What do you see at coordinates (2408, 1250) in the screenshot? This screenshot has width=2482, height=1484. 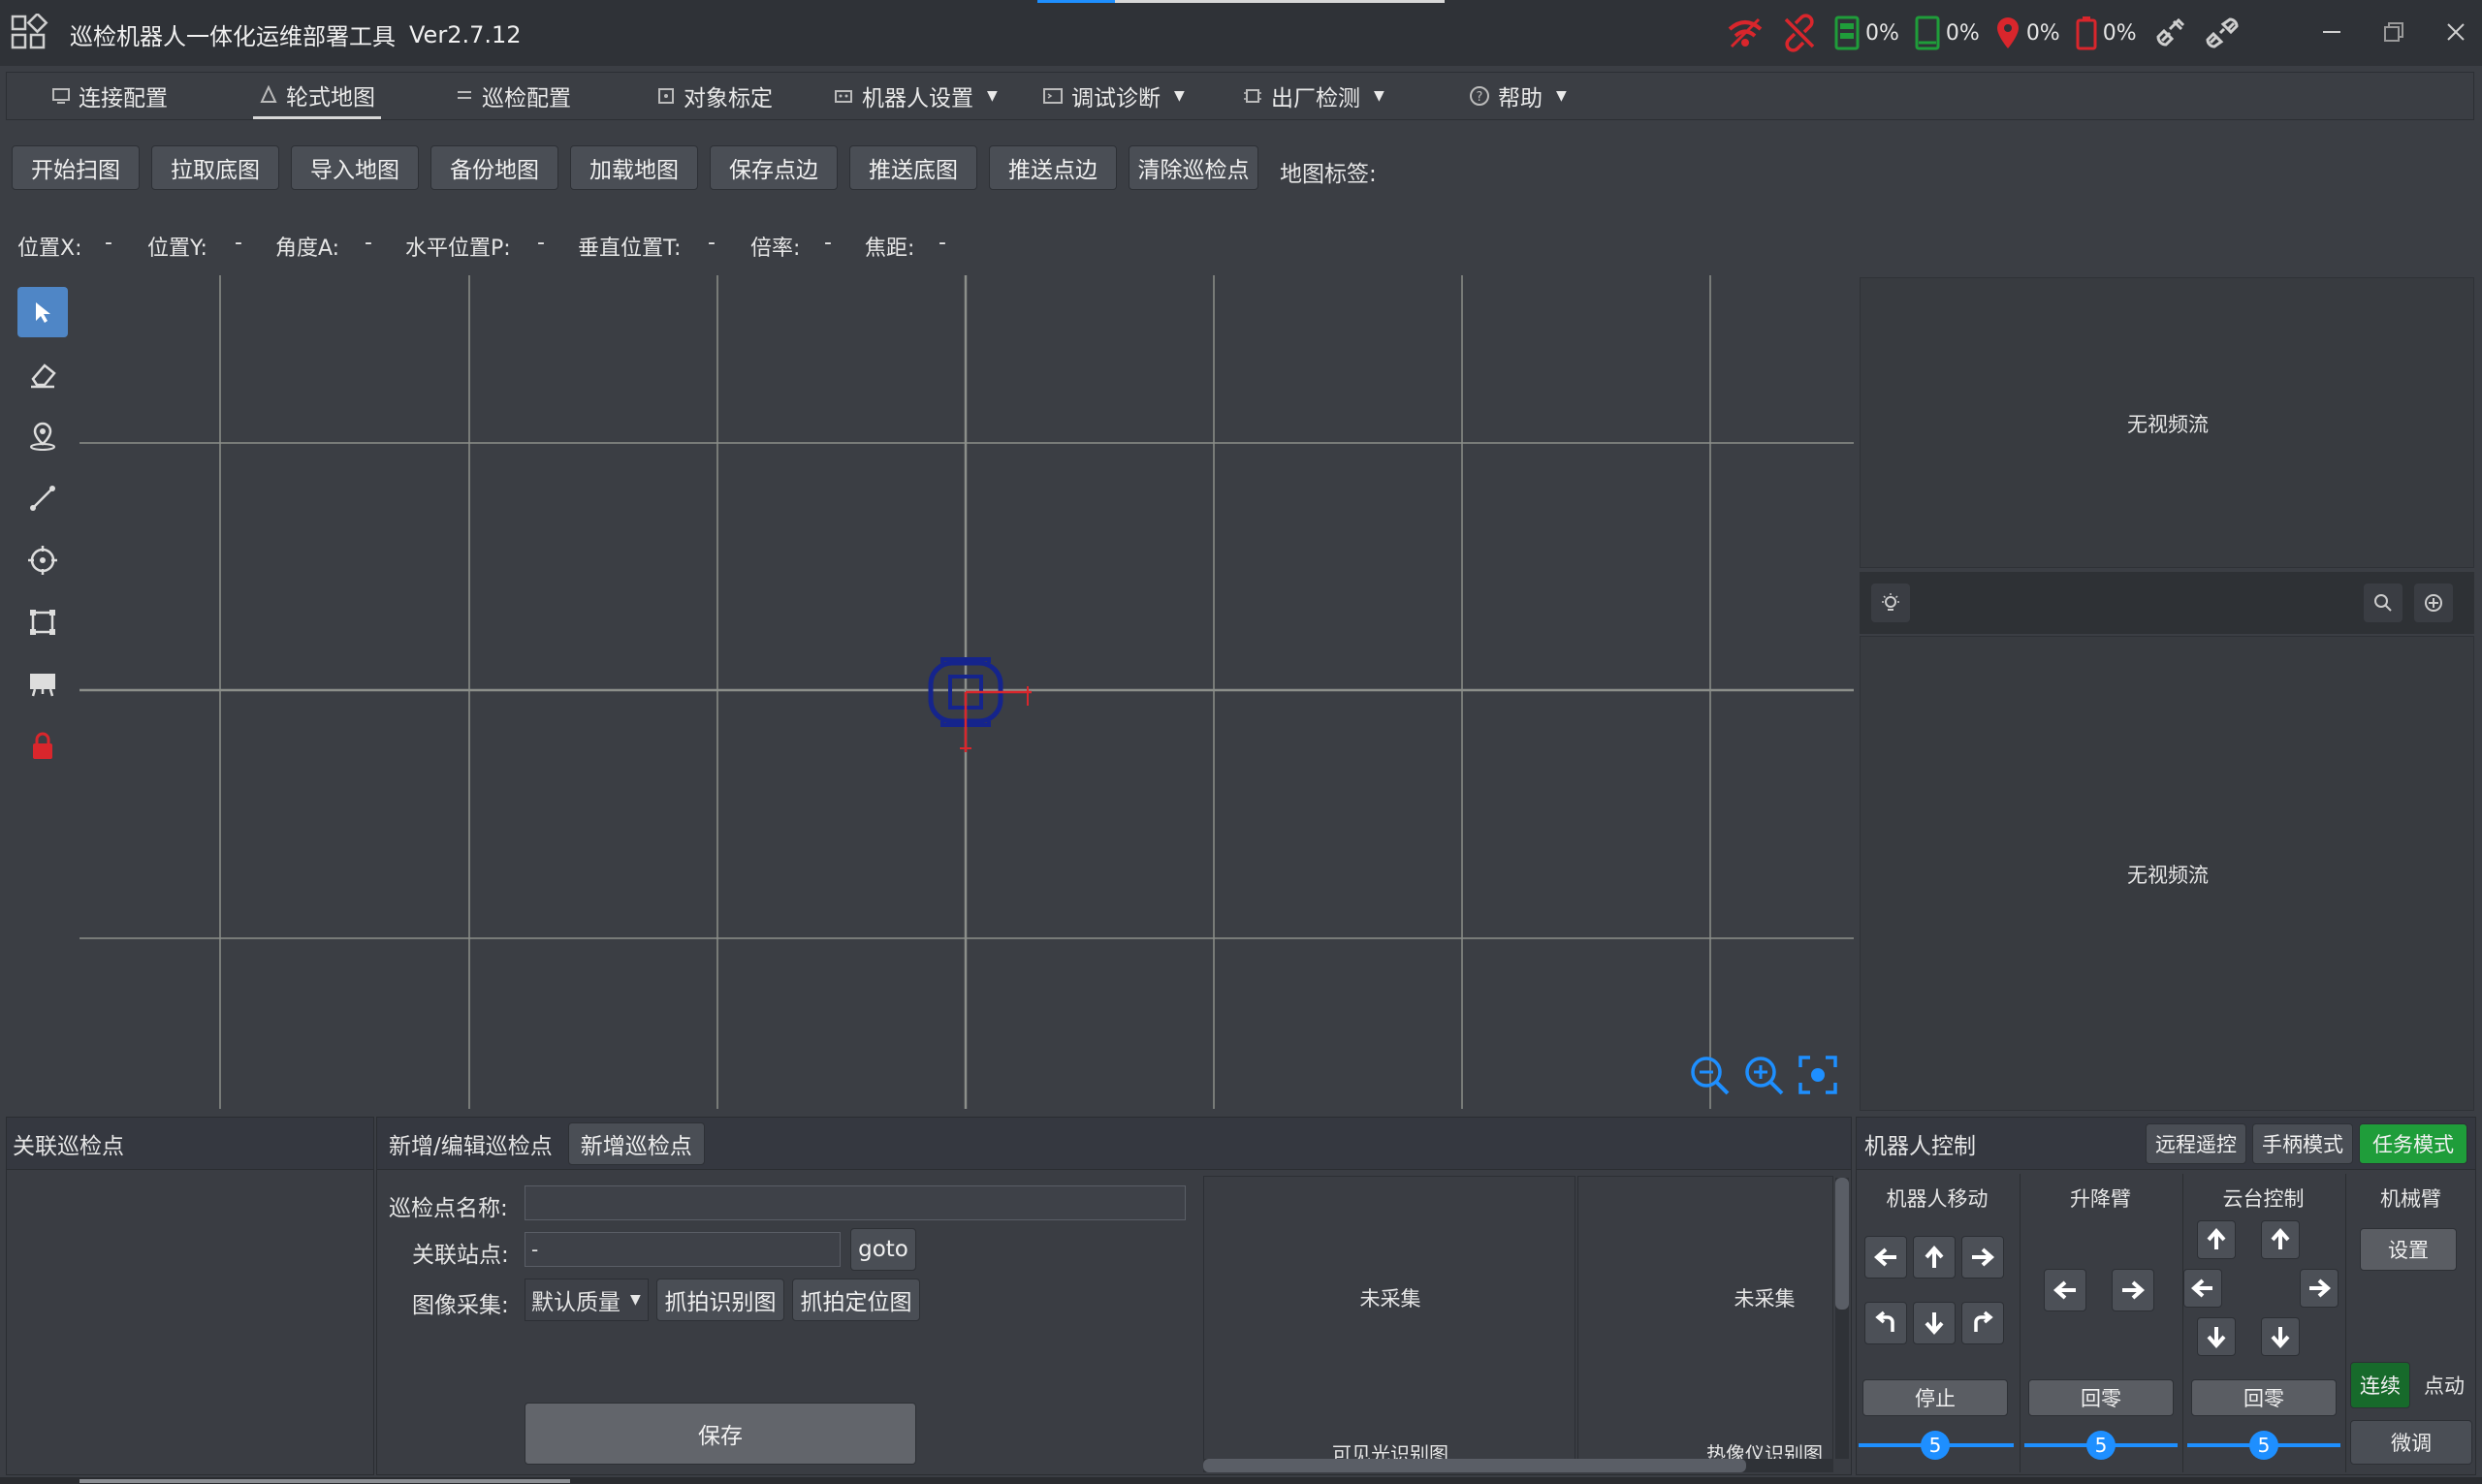 I see `arm-settings-button: 设置` at bounding box center [2408, 1250].